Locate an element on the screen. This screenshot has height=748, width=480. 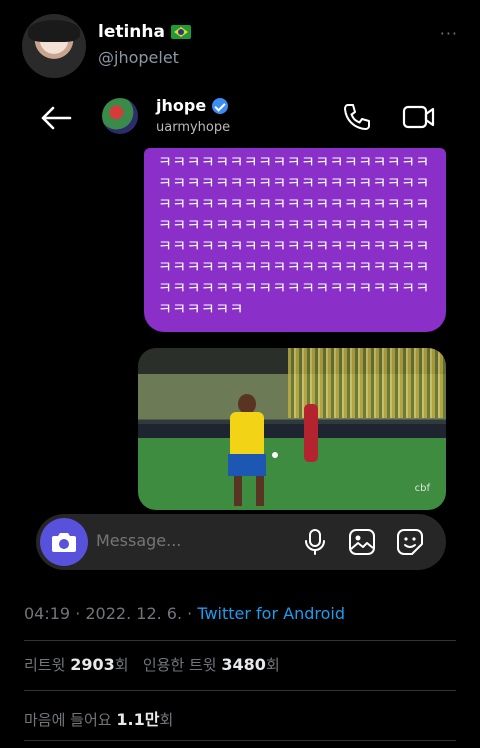
phone-icon is located at coordinates (357, 117).